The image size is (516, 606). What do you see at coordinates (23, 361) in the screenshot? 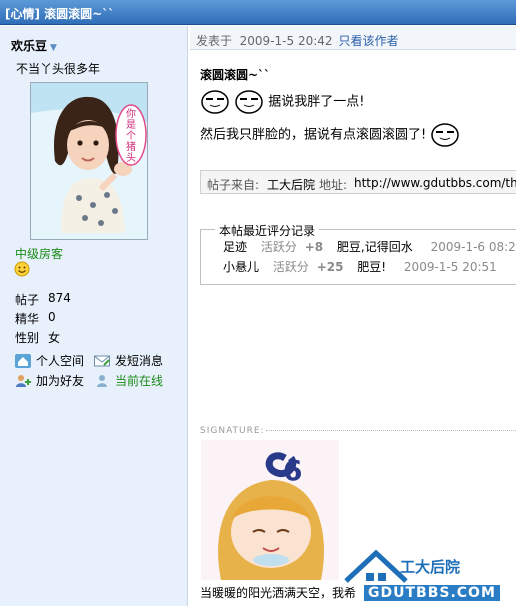
I see `home-icon` at bounding box center [23, 361].